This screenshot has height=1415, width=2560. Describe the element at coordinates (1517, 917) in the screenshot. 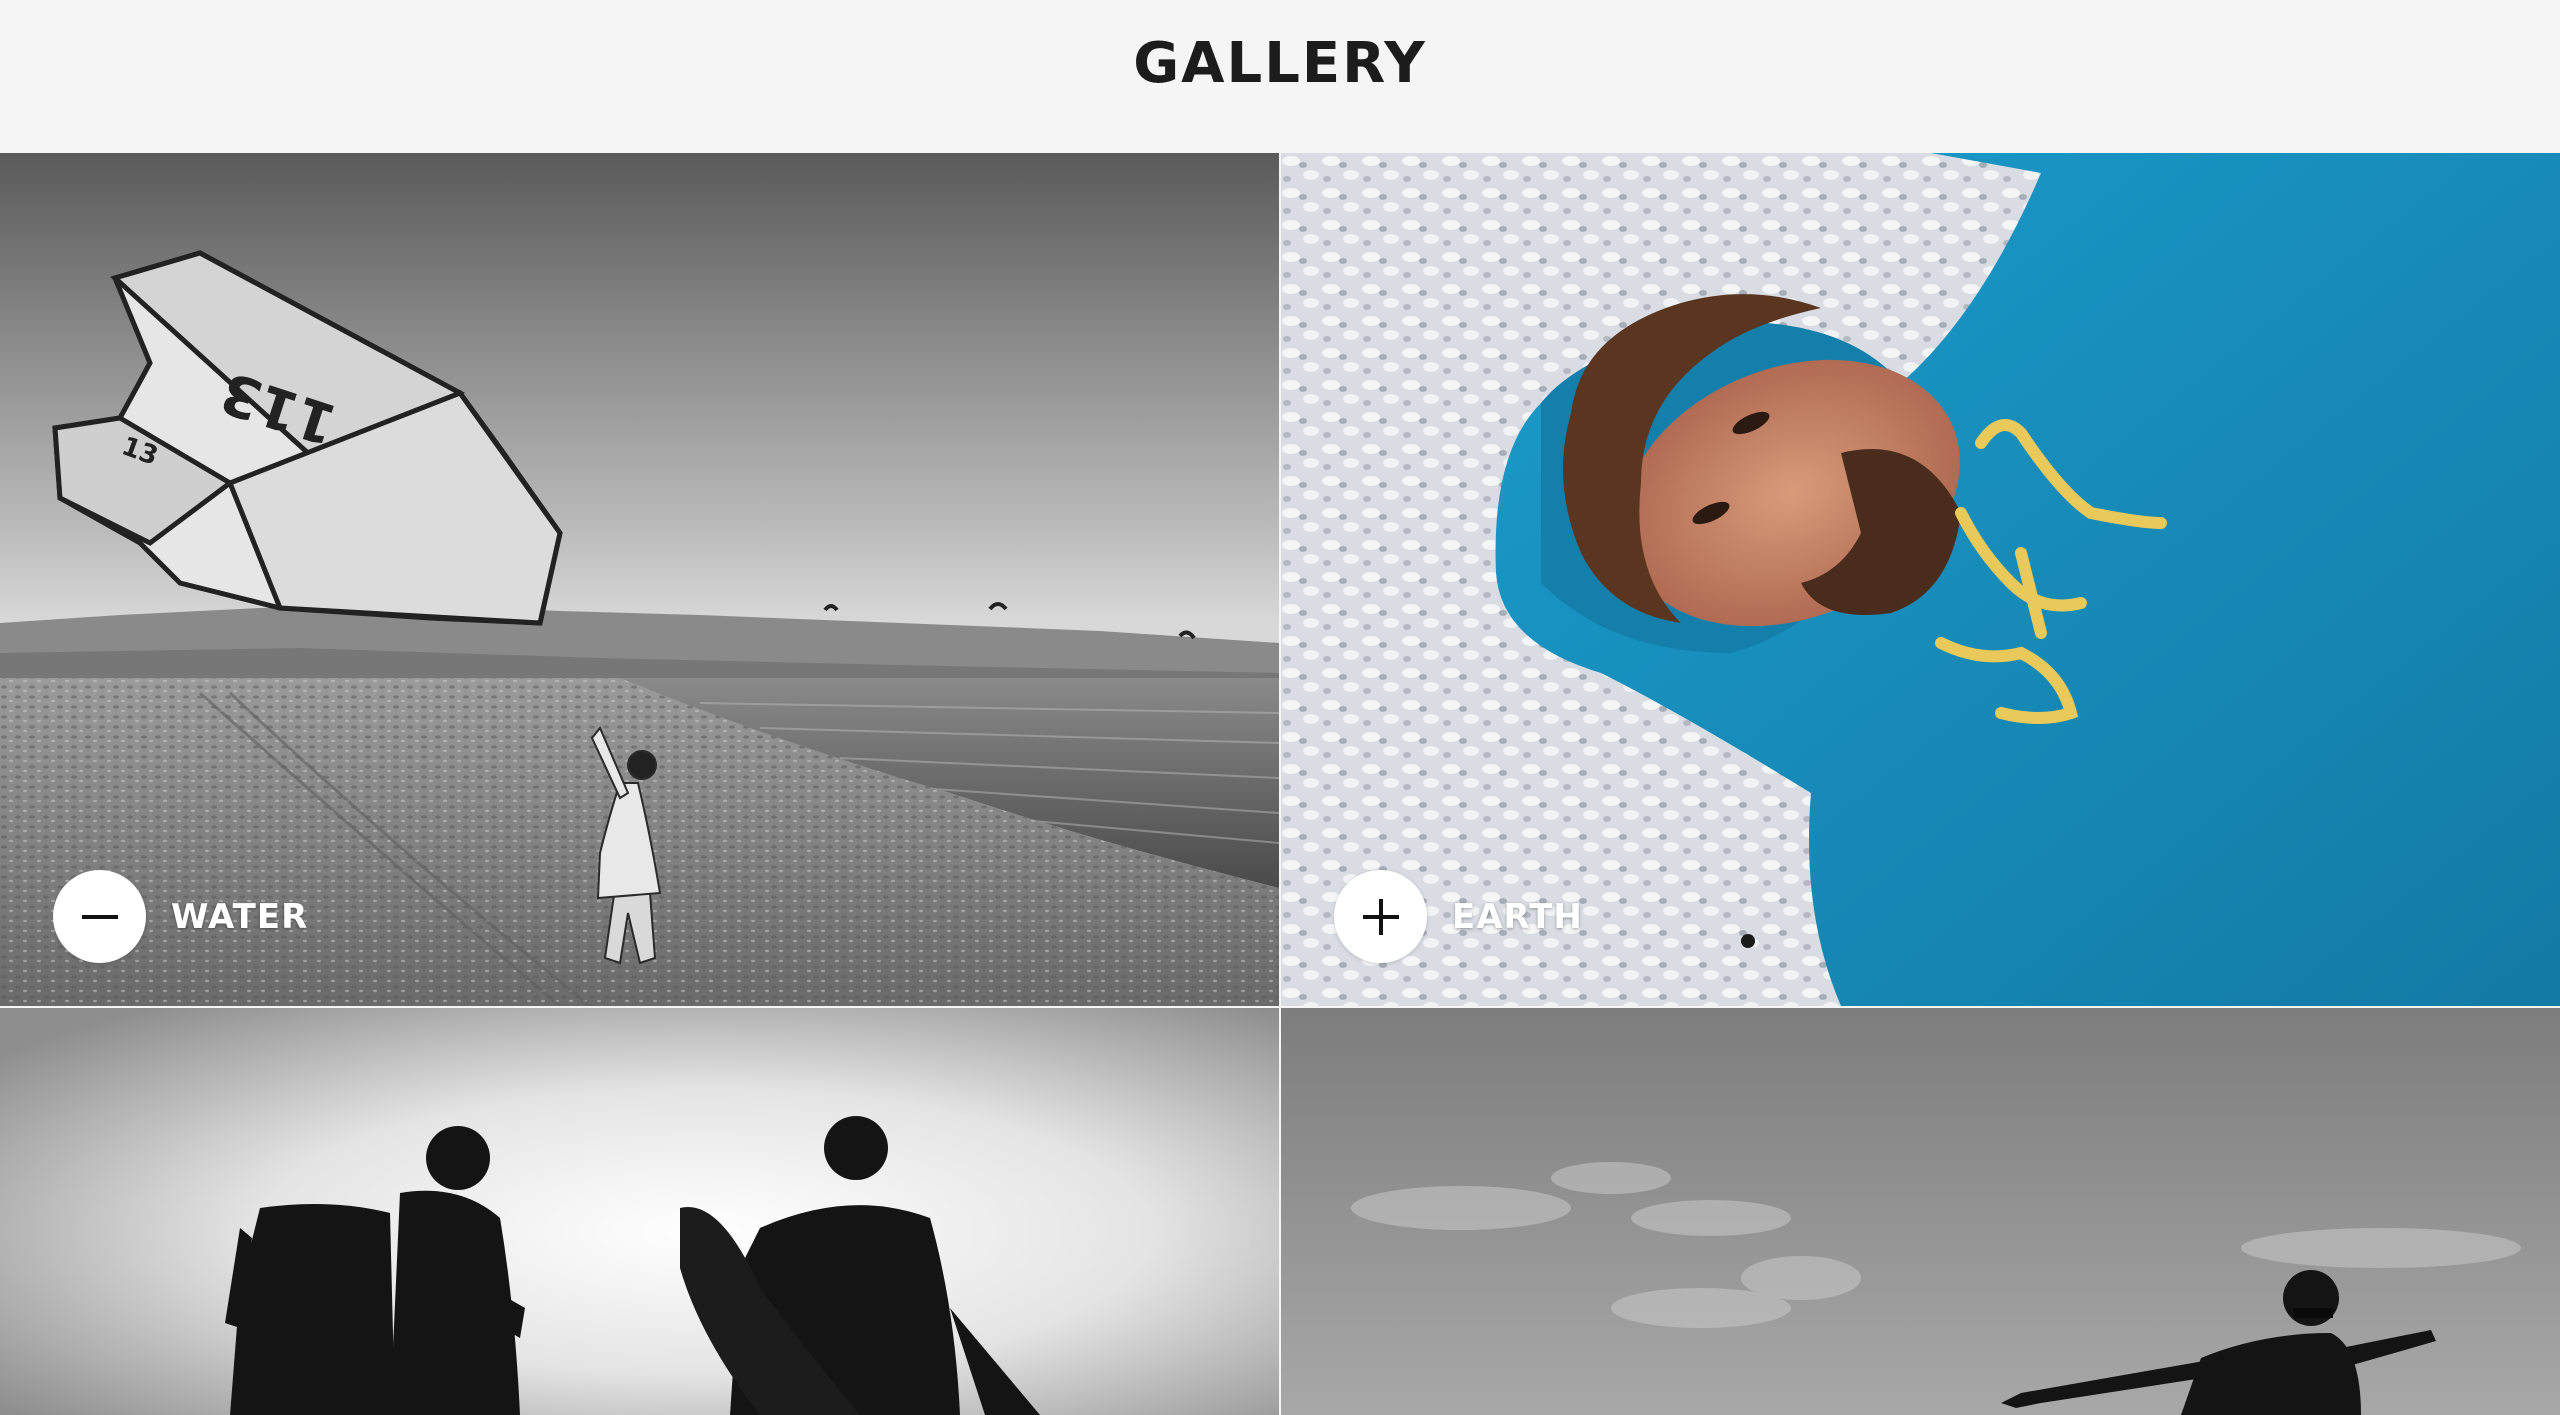

I see `tile-label-earth: EARTH` at that location.